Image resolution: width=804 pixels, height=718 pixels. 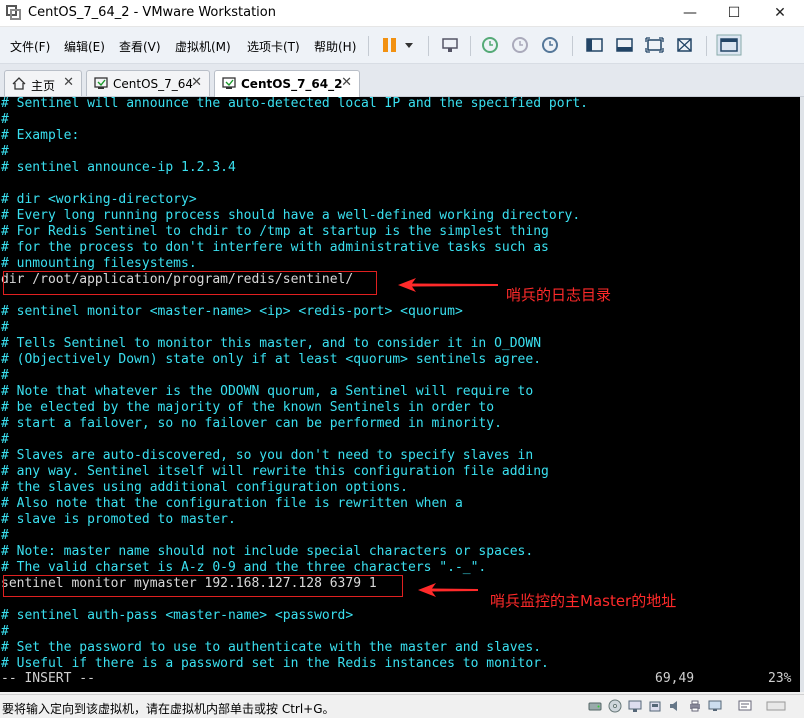 What do you see at coordinates (140, 46) in the screenshot?
I see `menu-view: 查看(V)` at bounding box center [140, 46].